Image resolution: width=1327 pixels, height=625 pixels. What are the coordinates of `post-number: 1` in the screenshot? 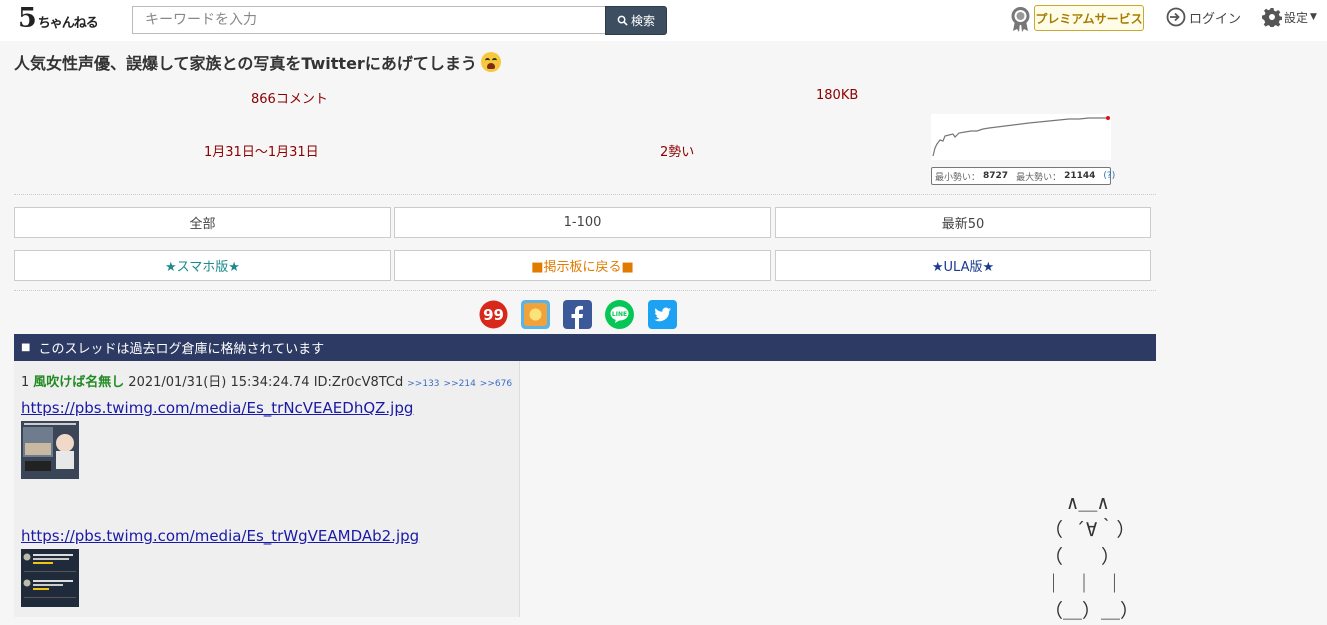 It's located at (25, 382).